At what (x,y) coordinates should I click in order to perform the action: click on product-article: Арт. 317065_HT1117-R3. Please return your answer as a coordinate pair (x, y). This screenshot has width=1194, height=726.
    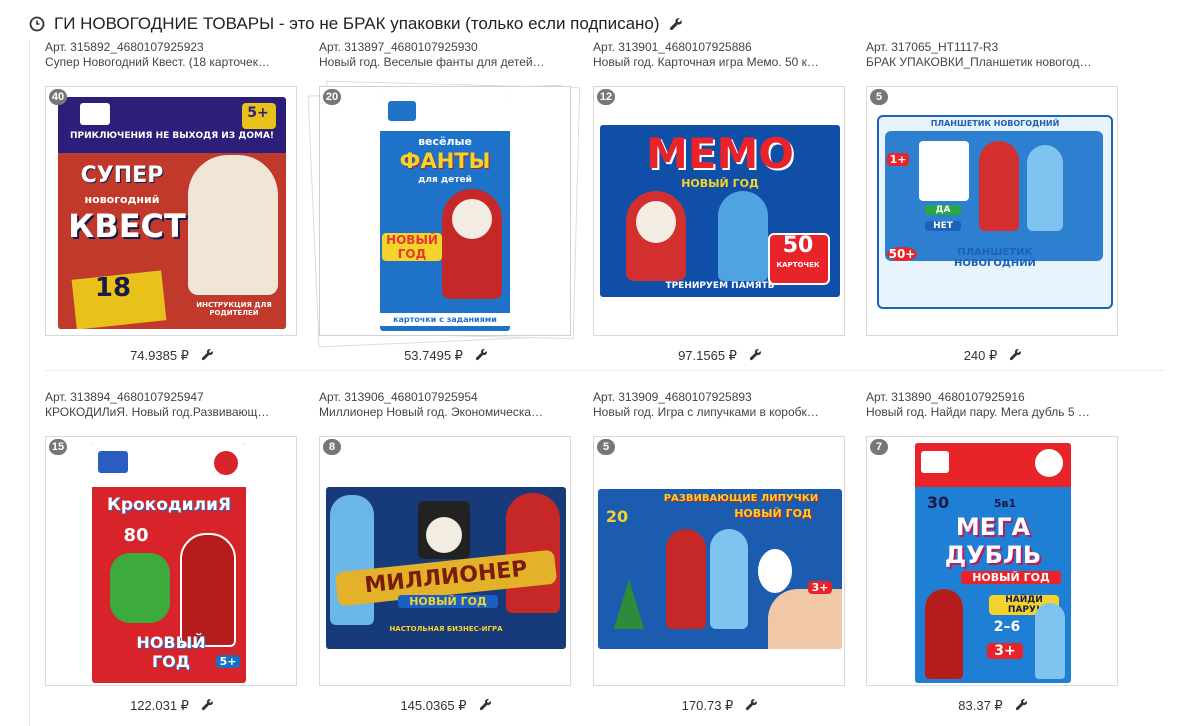
    Looking at the image, I should click on (932, 47).